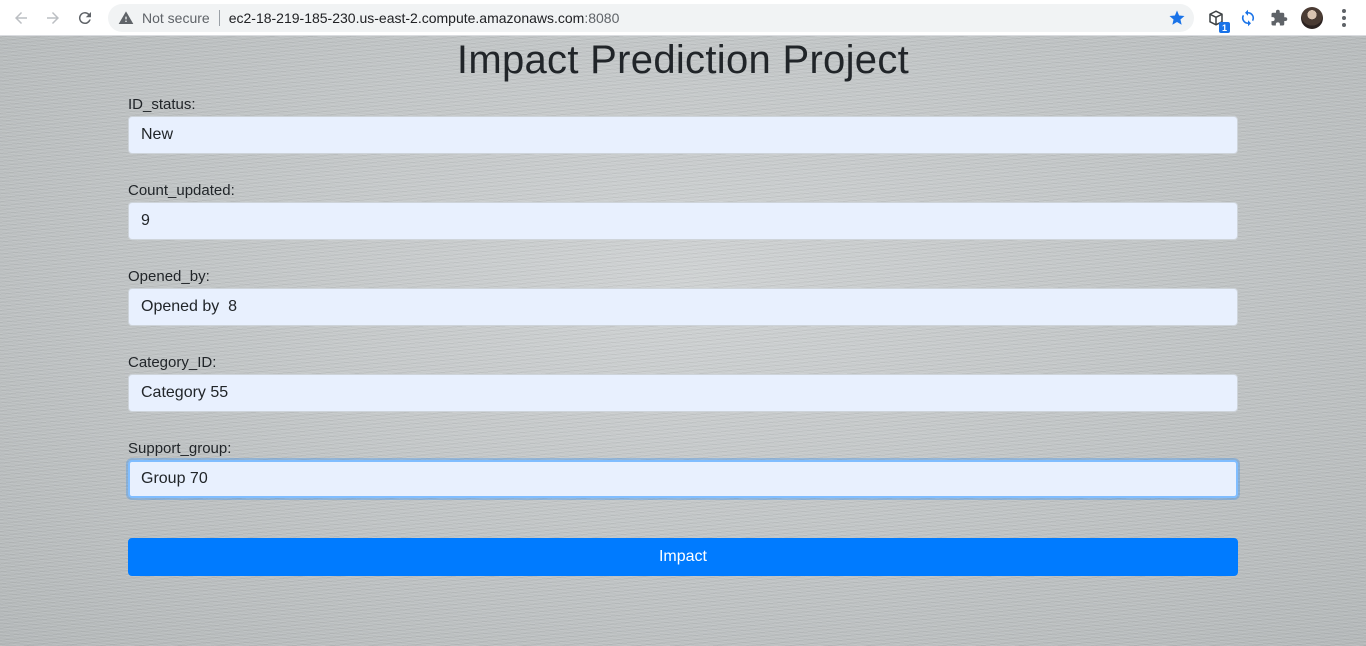 This screenshot has width=1366, height=646. What do you see at coordinates (1344, 18) in the screenshot?
I see `menu-dots-icon` at bounding box center [1344, 18].